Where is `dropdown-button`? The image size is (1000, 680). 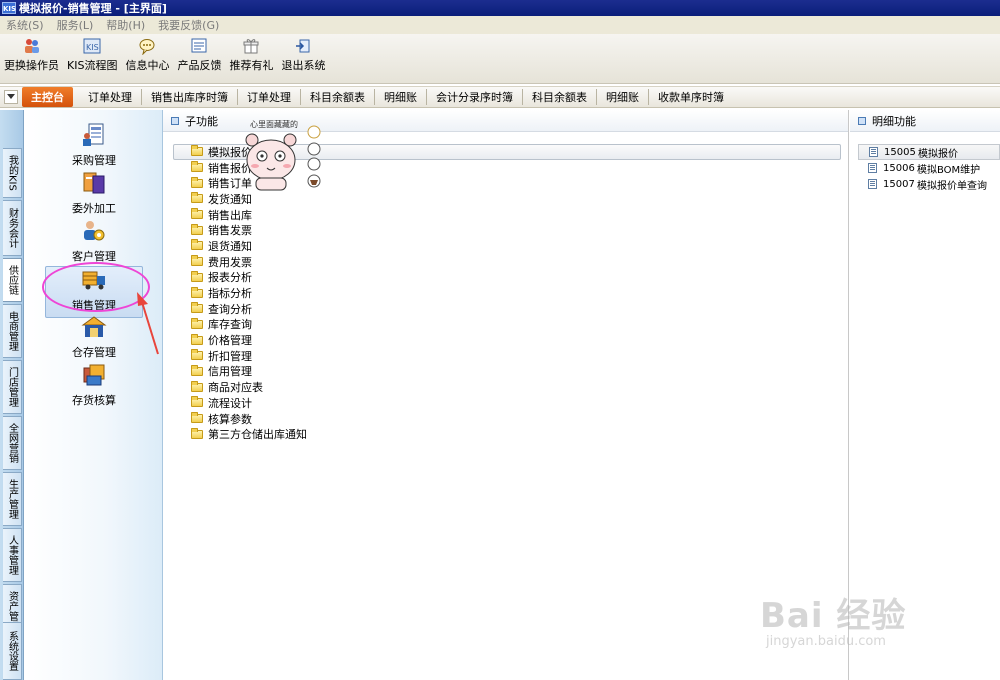 dropdown-button is located at coordinates (11, 97).